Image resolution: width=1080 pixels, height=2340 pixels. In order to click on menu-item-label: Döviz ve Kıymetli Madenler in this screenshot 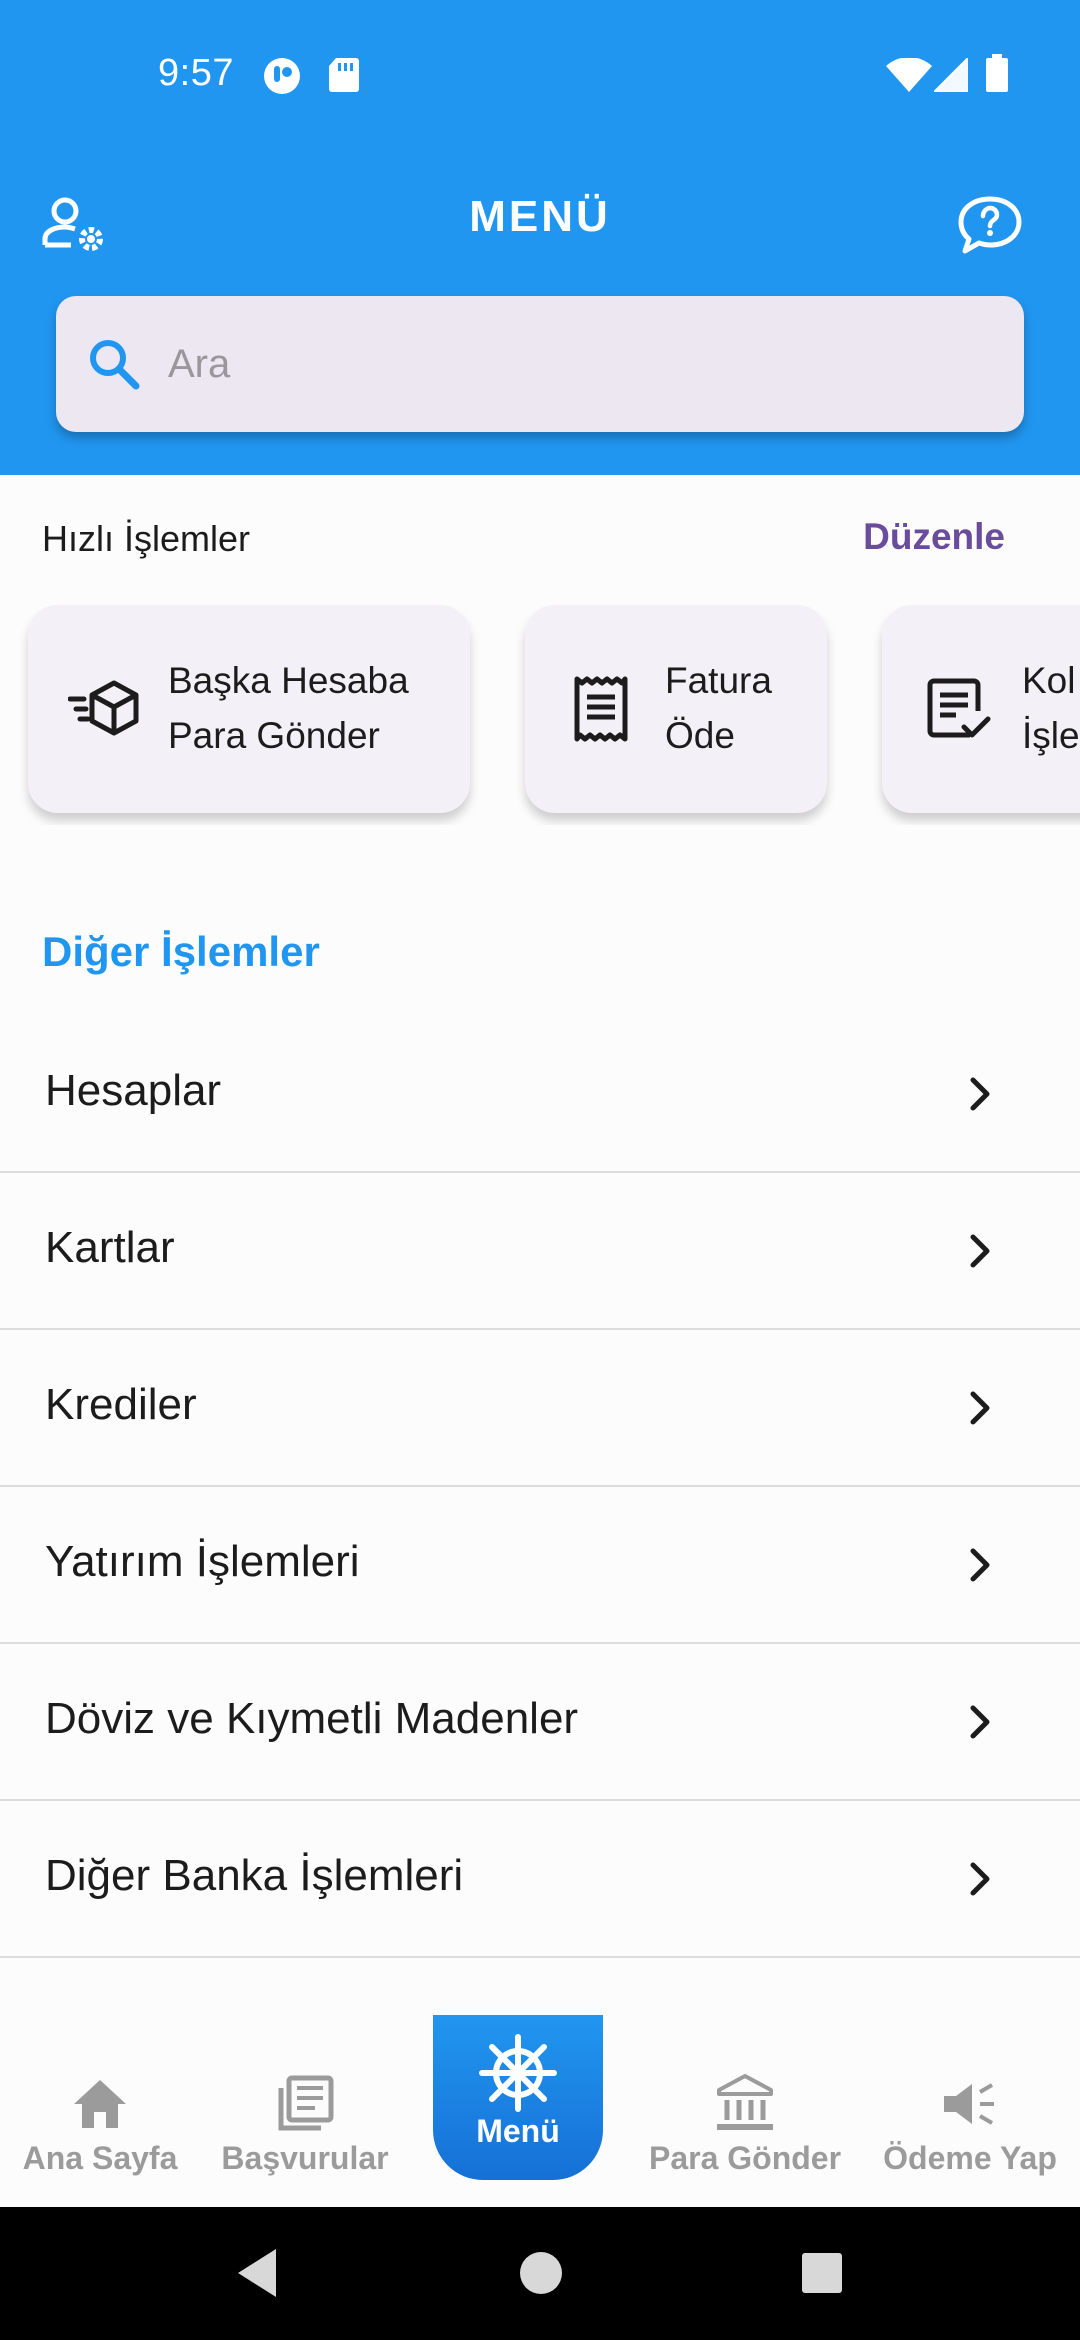, I will do `click(312, 1718)`.